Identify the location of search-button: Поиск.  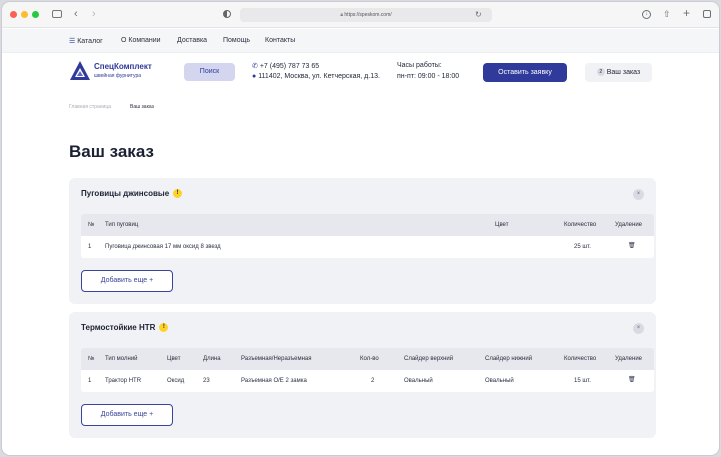
(209, 72).